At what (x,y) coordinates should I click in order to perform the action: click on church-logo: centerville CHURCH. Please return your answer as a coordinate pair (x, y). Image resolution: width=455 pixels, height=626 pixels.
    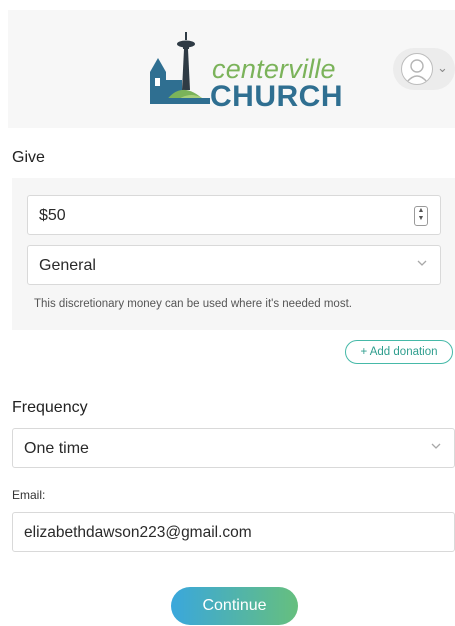
    Looking at the image, I should click on (244, 73).